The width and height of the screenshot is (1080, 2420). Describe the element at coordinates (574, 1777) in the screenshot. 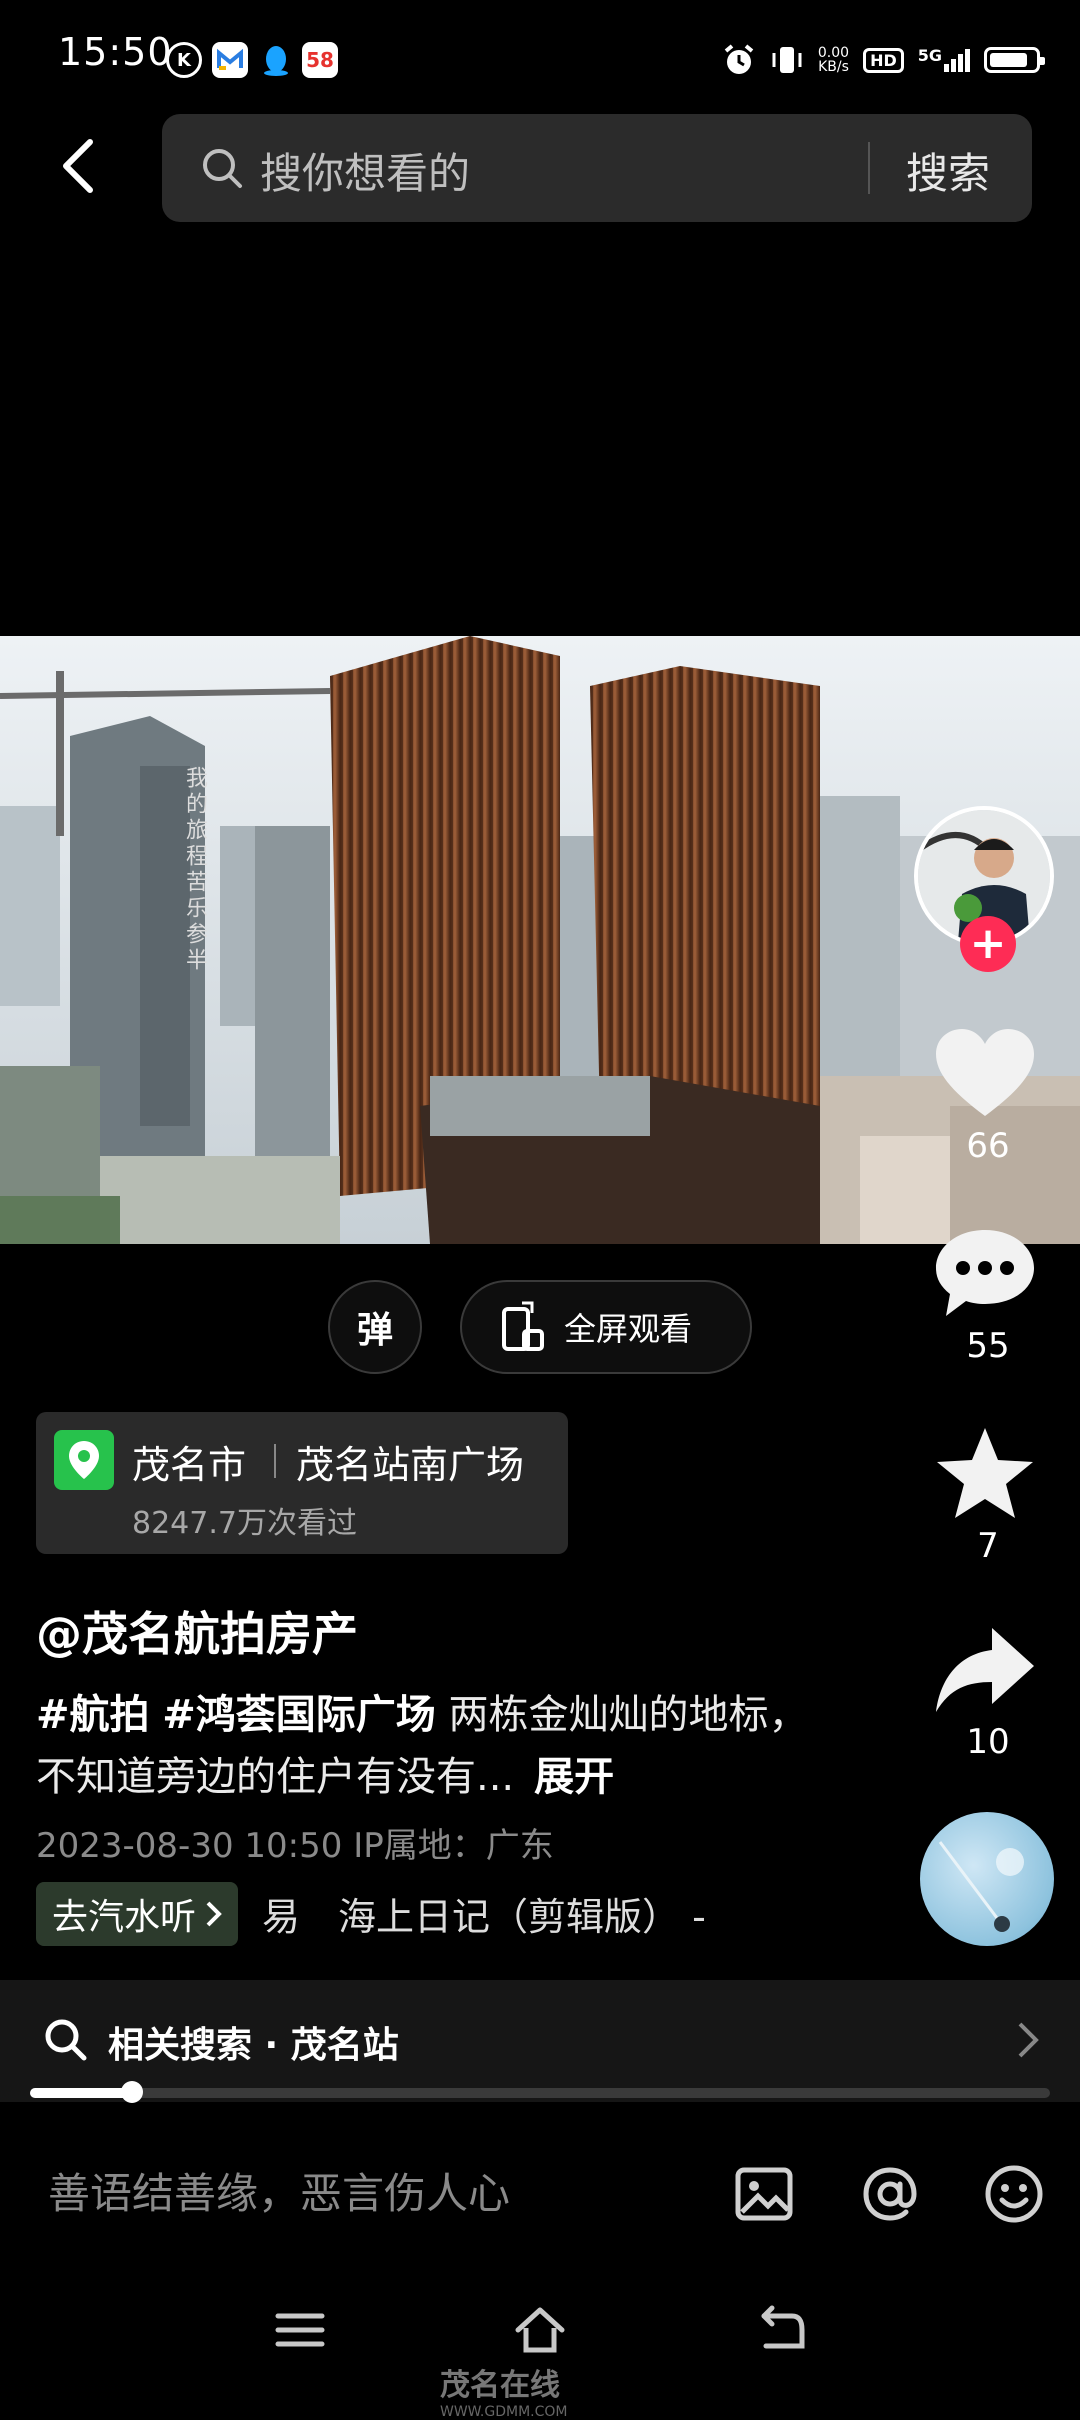

I see `expand-link: 展开` at that location.